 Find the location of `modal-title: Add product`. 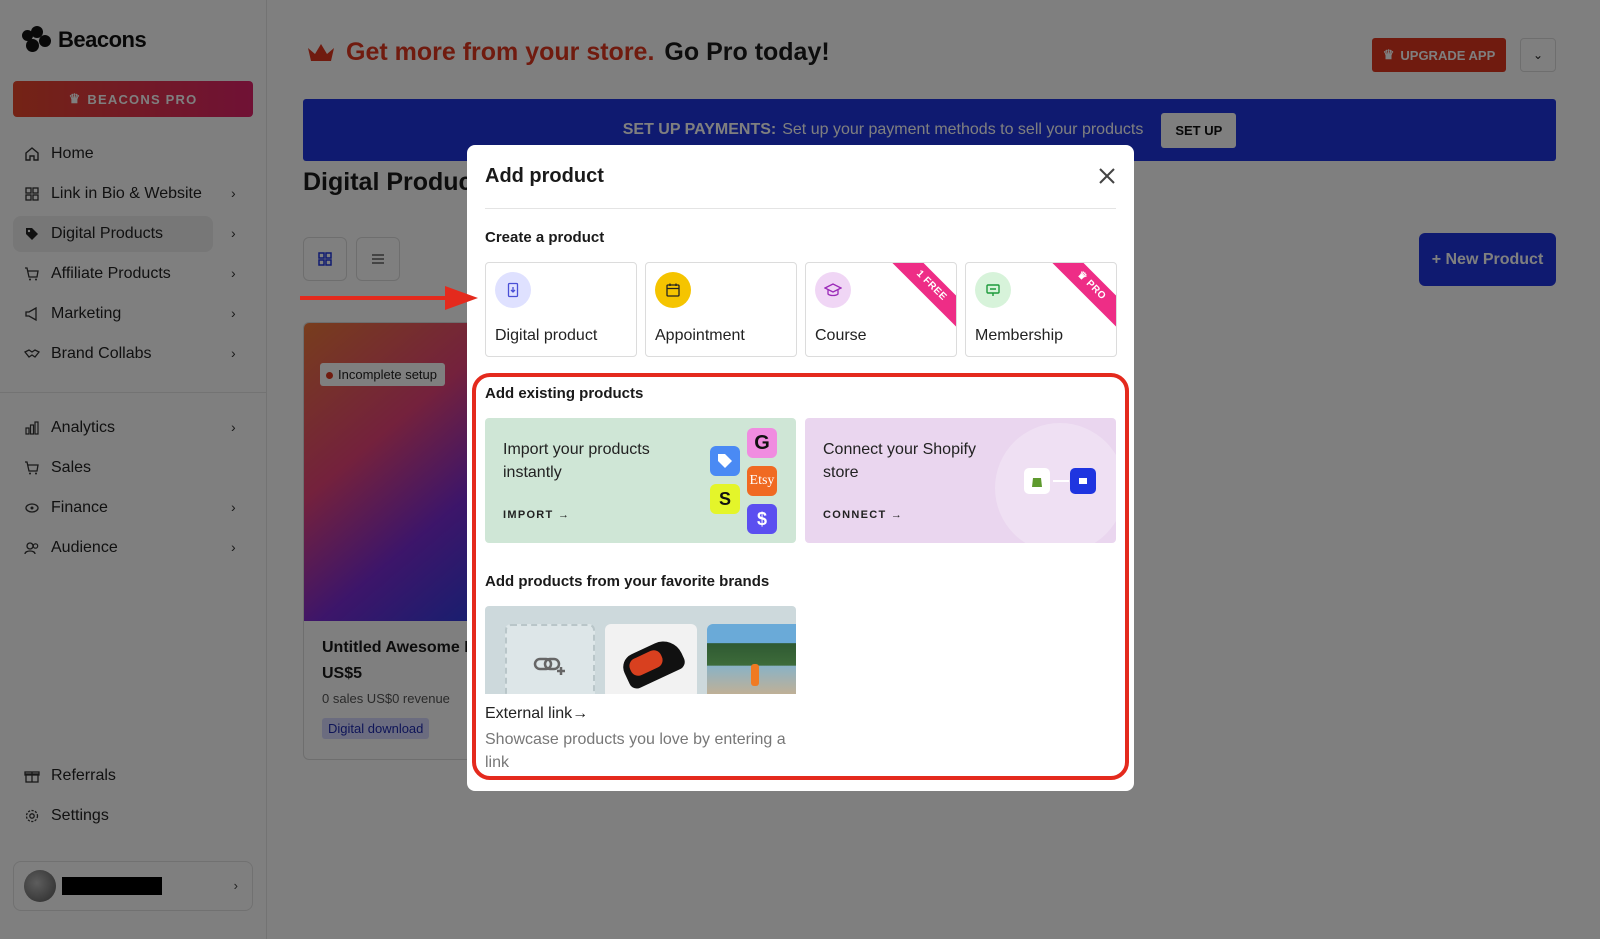

modal-title: Add product is located at coordinates (544, 176).